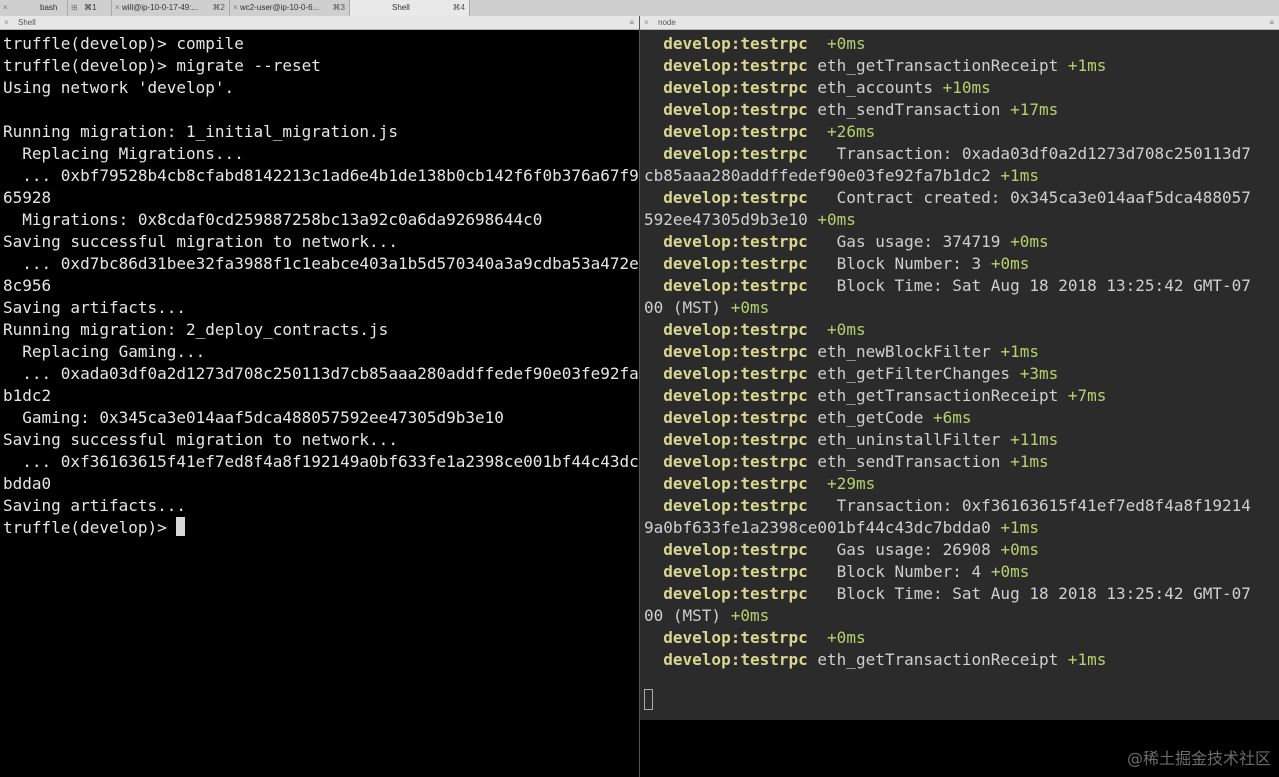 Image resolution: width=1279 pixels, height=777 pixels. What do you see at coordinates (947, 550) in the screenshot?
I see `log-line: develop:testrpc Gas usage: 26908 +0ms` at bounding box center [947, 550].